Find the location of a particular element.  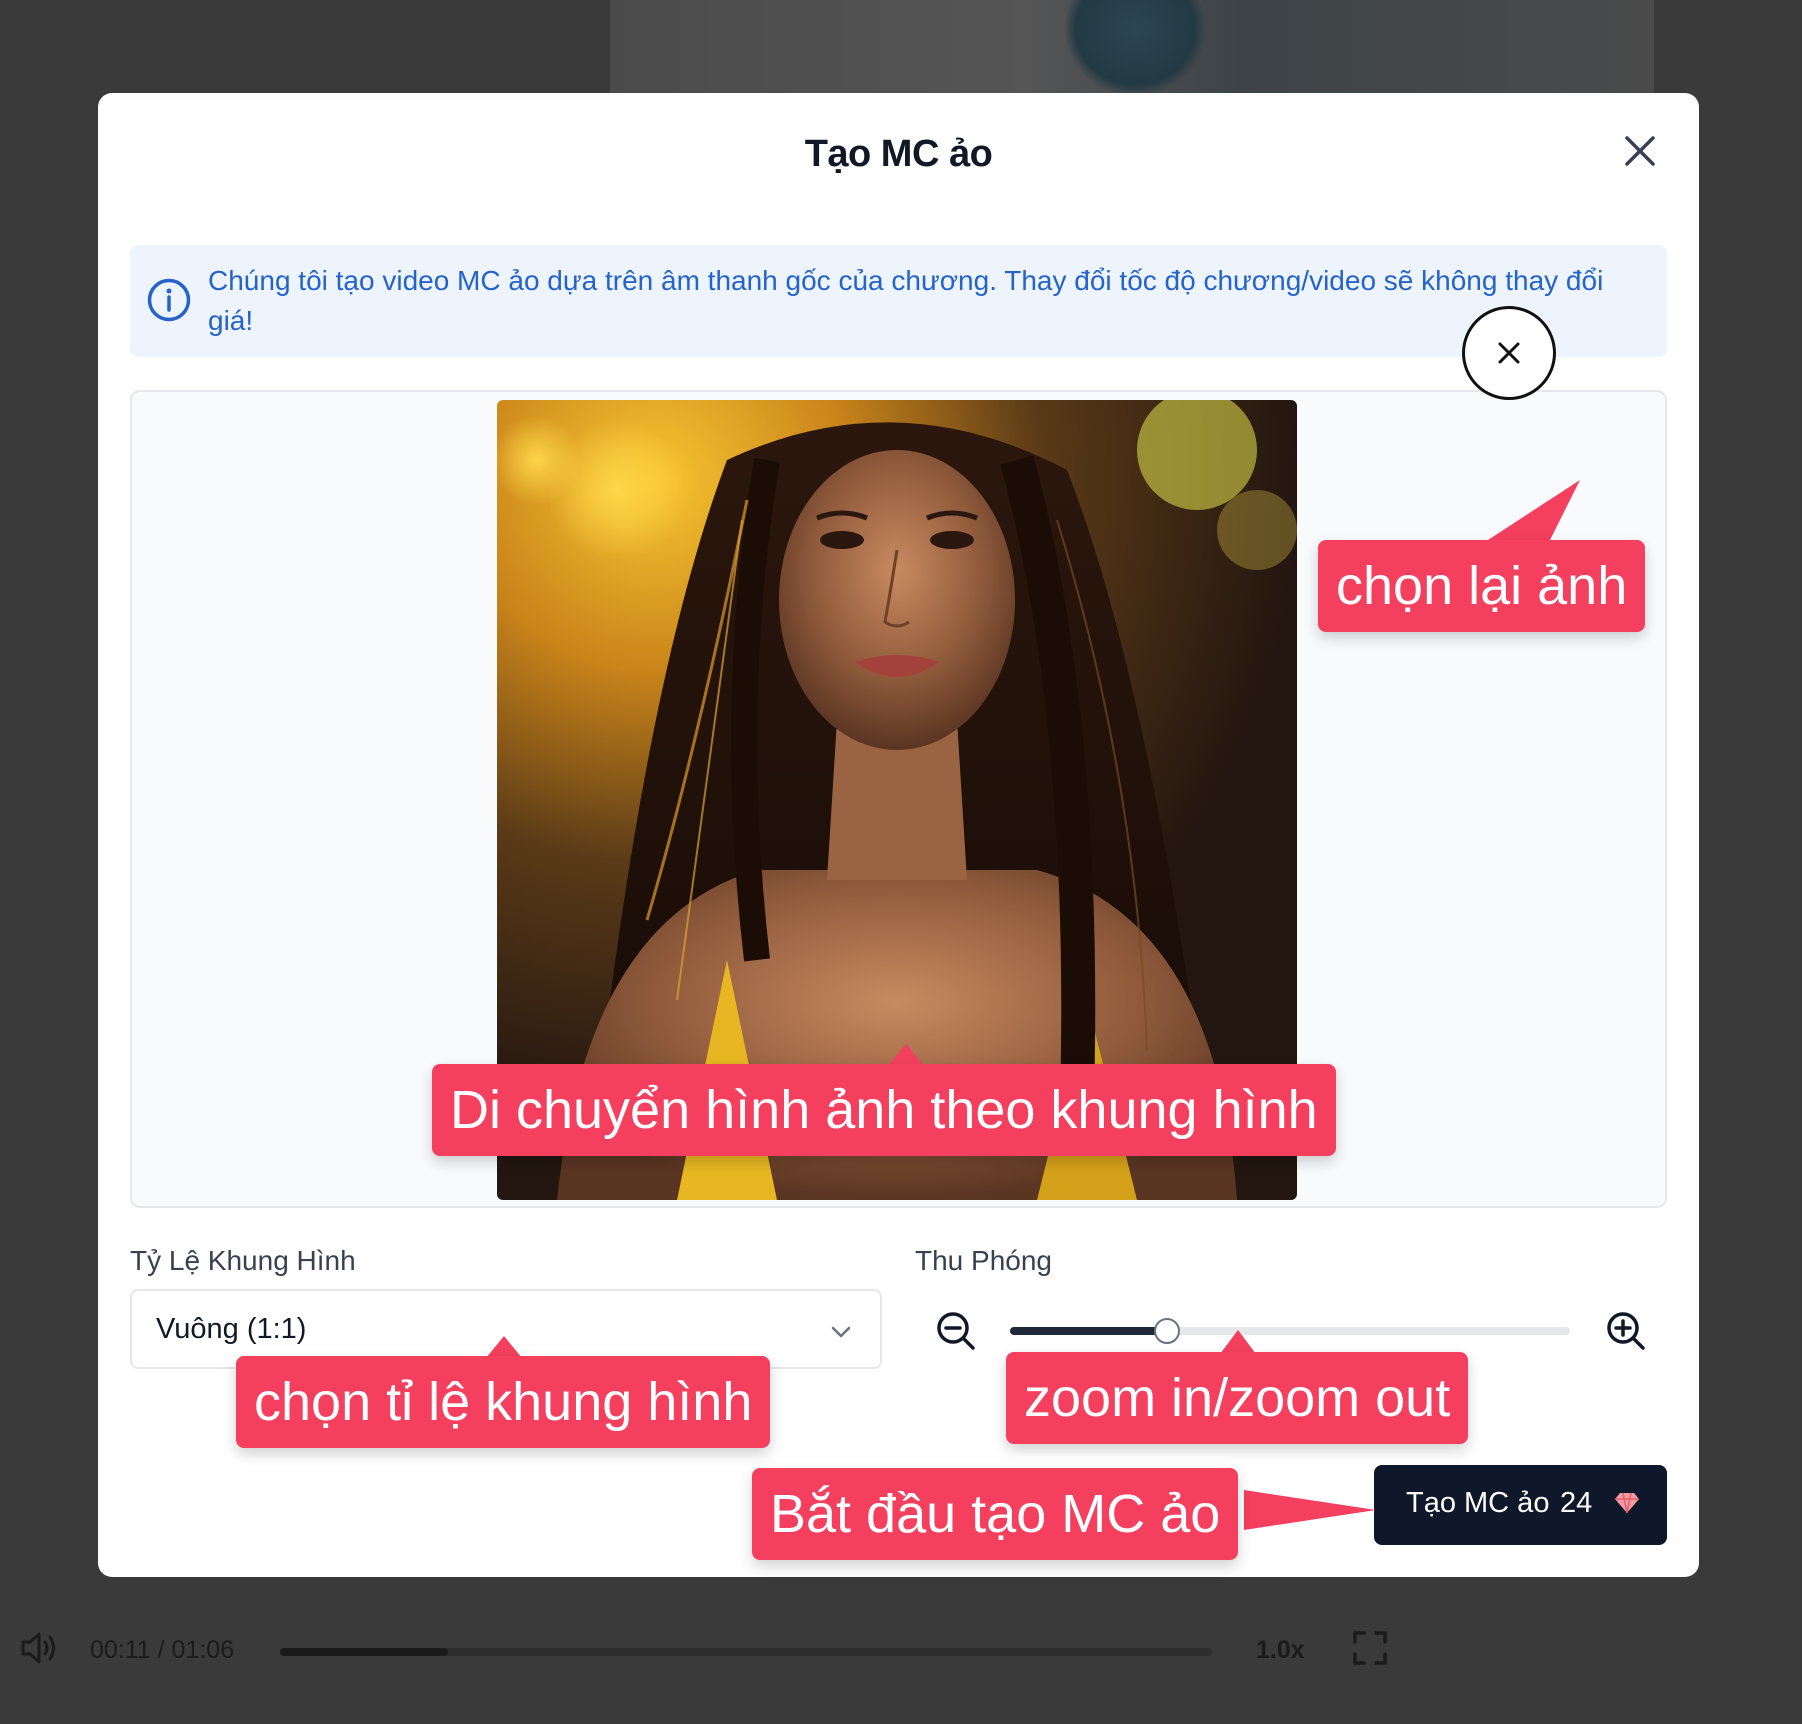

callout-start: Bắt đầu tạo MC ảo is located at coordinates (995, 1514).